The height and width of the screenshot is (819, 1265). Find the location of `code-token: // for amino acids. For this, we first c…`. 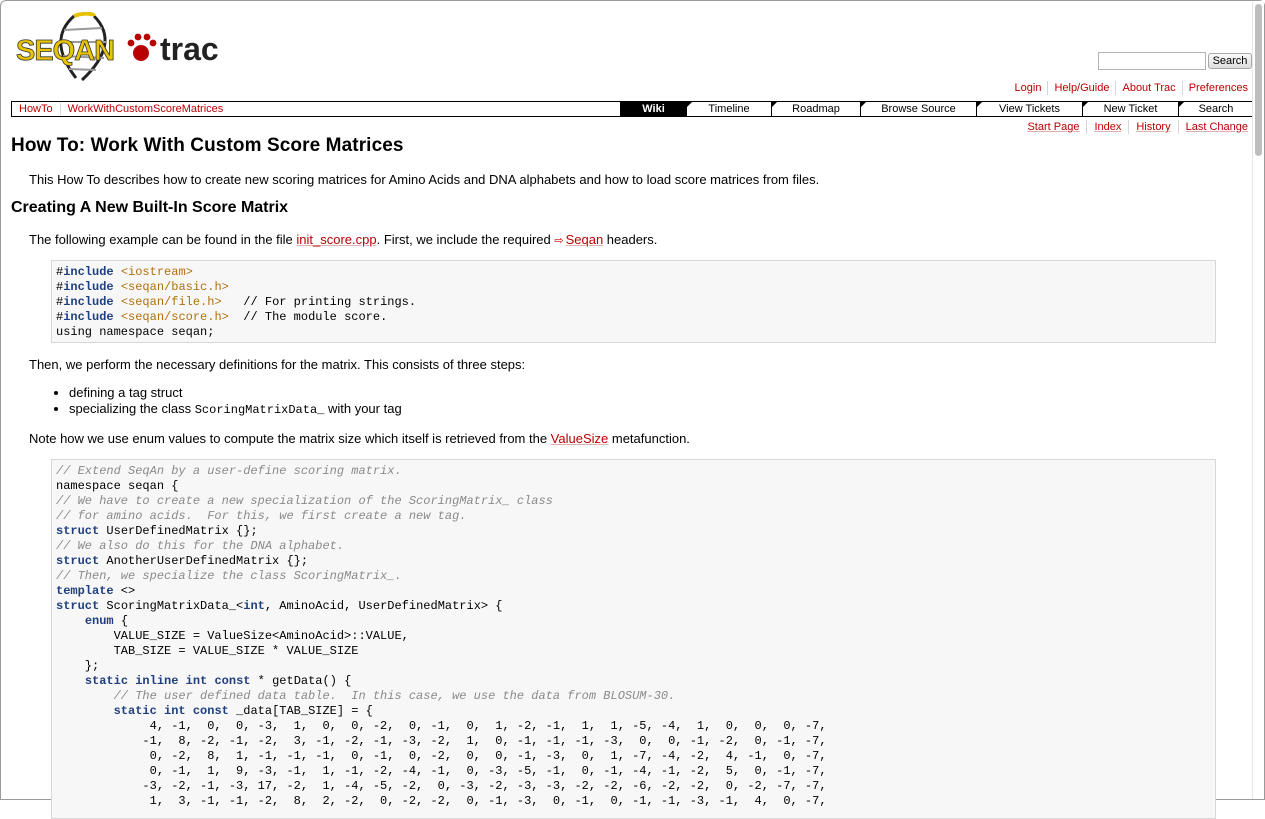

code-token: // for amino acids. For this, we first c… is located at coordinates (261, 516).